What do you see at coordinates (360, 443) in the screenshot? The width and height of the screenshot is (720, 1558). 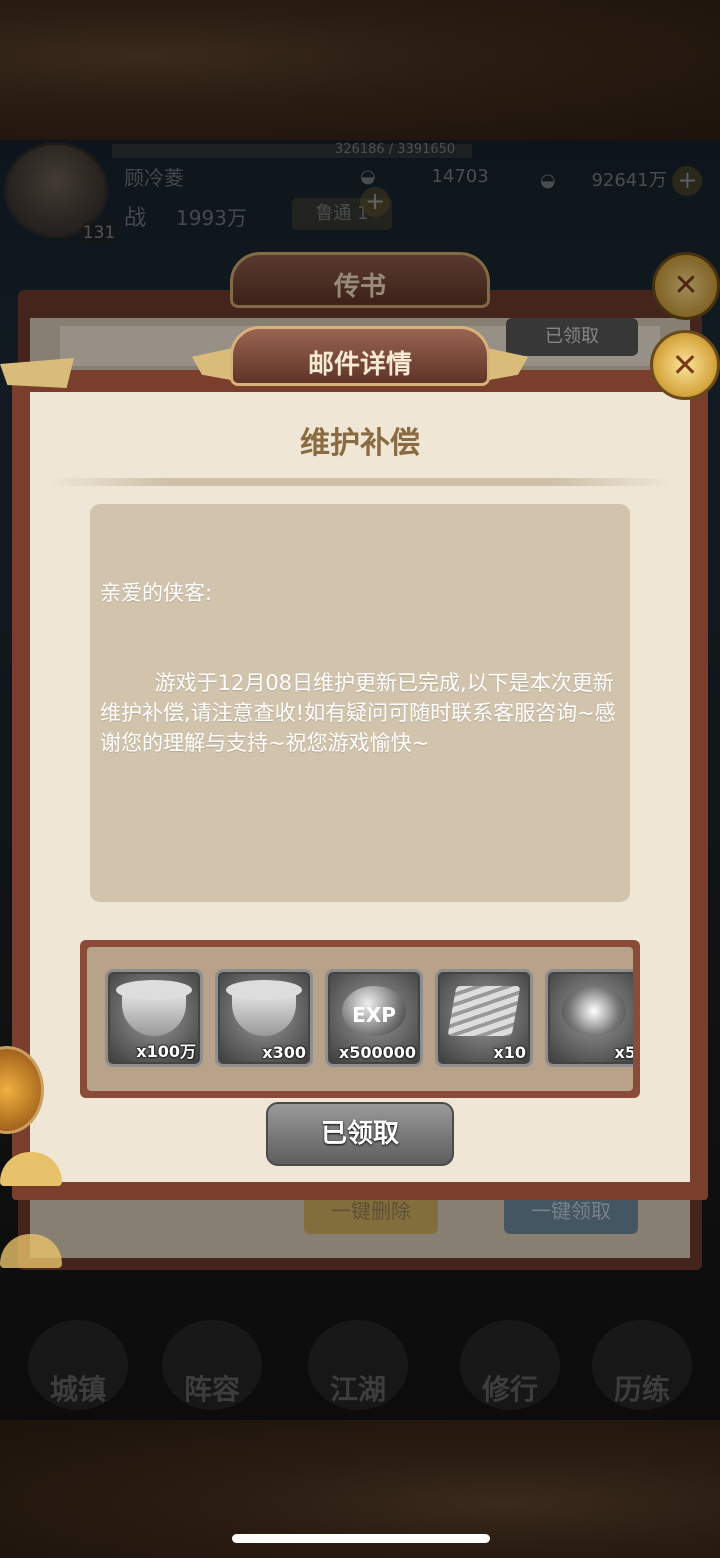 I see `mail-subject: 维护补偿` at bounding box center [360, 443].